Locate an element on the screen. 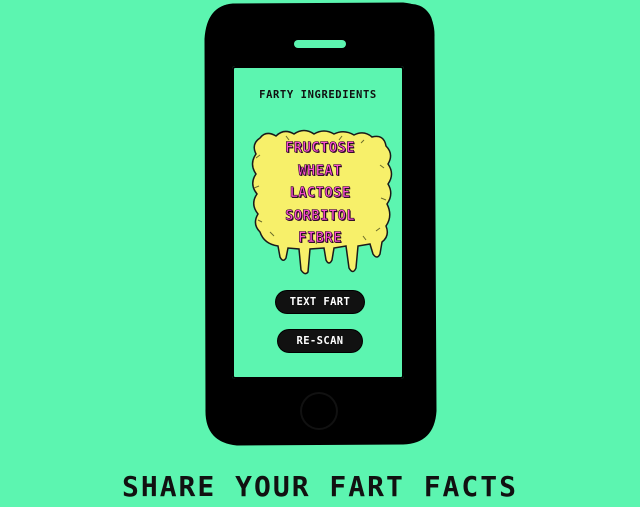  tagline: SHARE YOUR FART FACTS is located at coordinates (319, 486).